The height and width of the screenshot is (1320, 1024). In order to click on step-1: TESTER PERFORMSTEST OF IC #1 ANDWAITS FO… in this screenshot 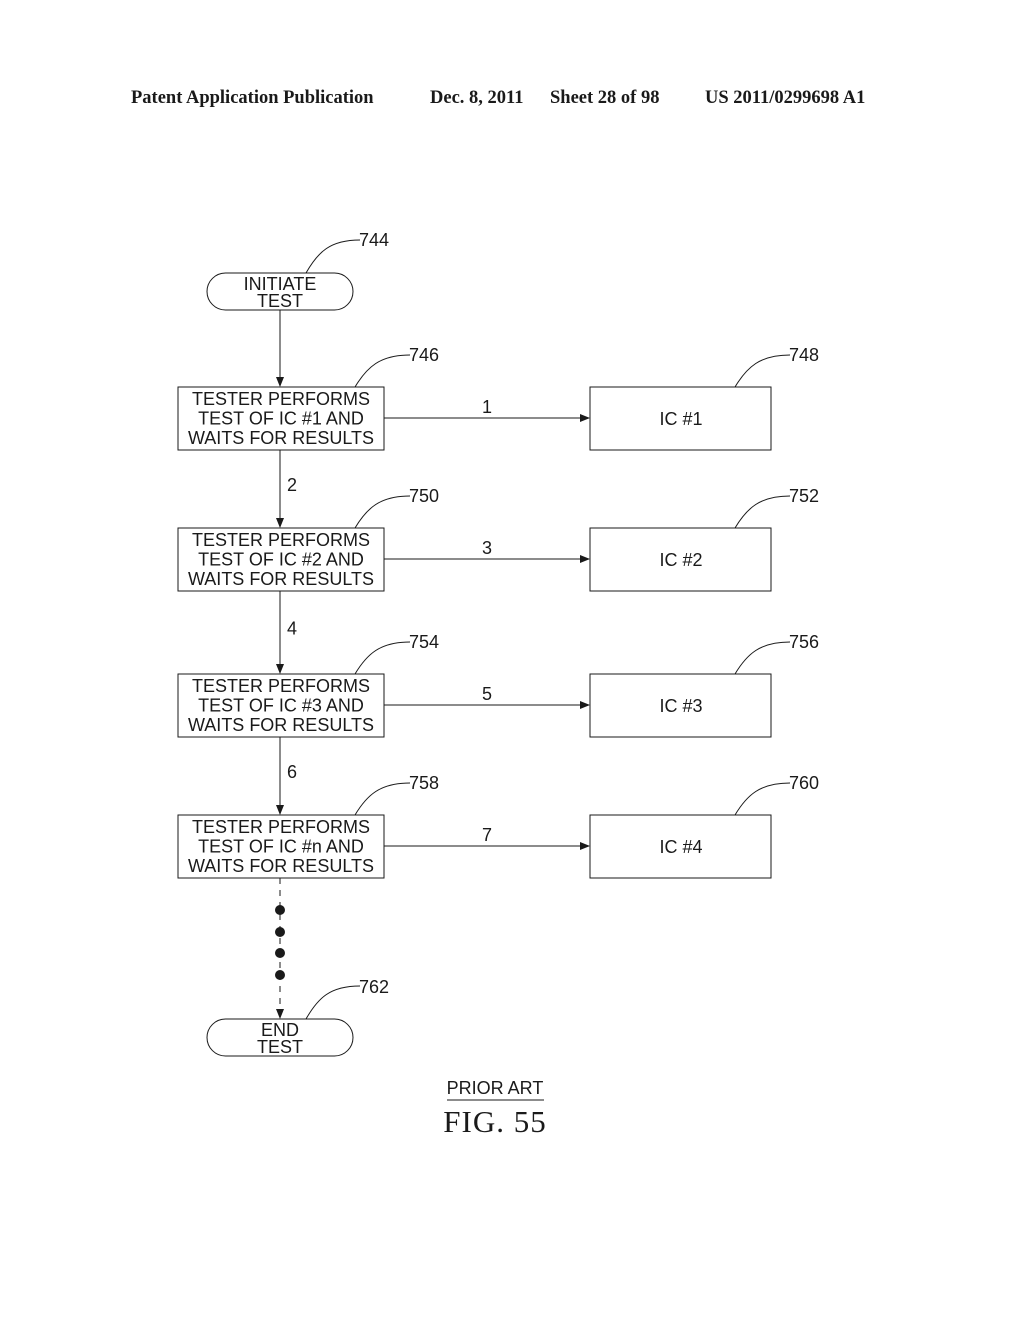, I will do `click(498, 436)`.